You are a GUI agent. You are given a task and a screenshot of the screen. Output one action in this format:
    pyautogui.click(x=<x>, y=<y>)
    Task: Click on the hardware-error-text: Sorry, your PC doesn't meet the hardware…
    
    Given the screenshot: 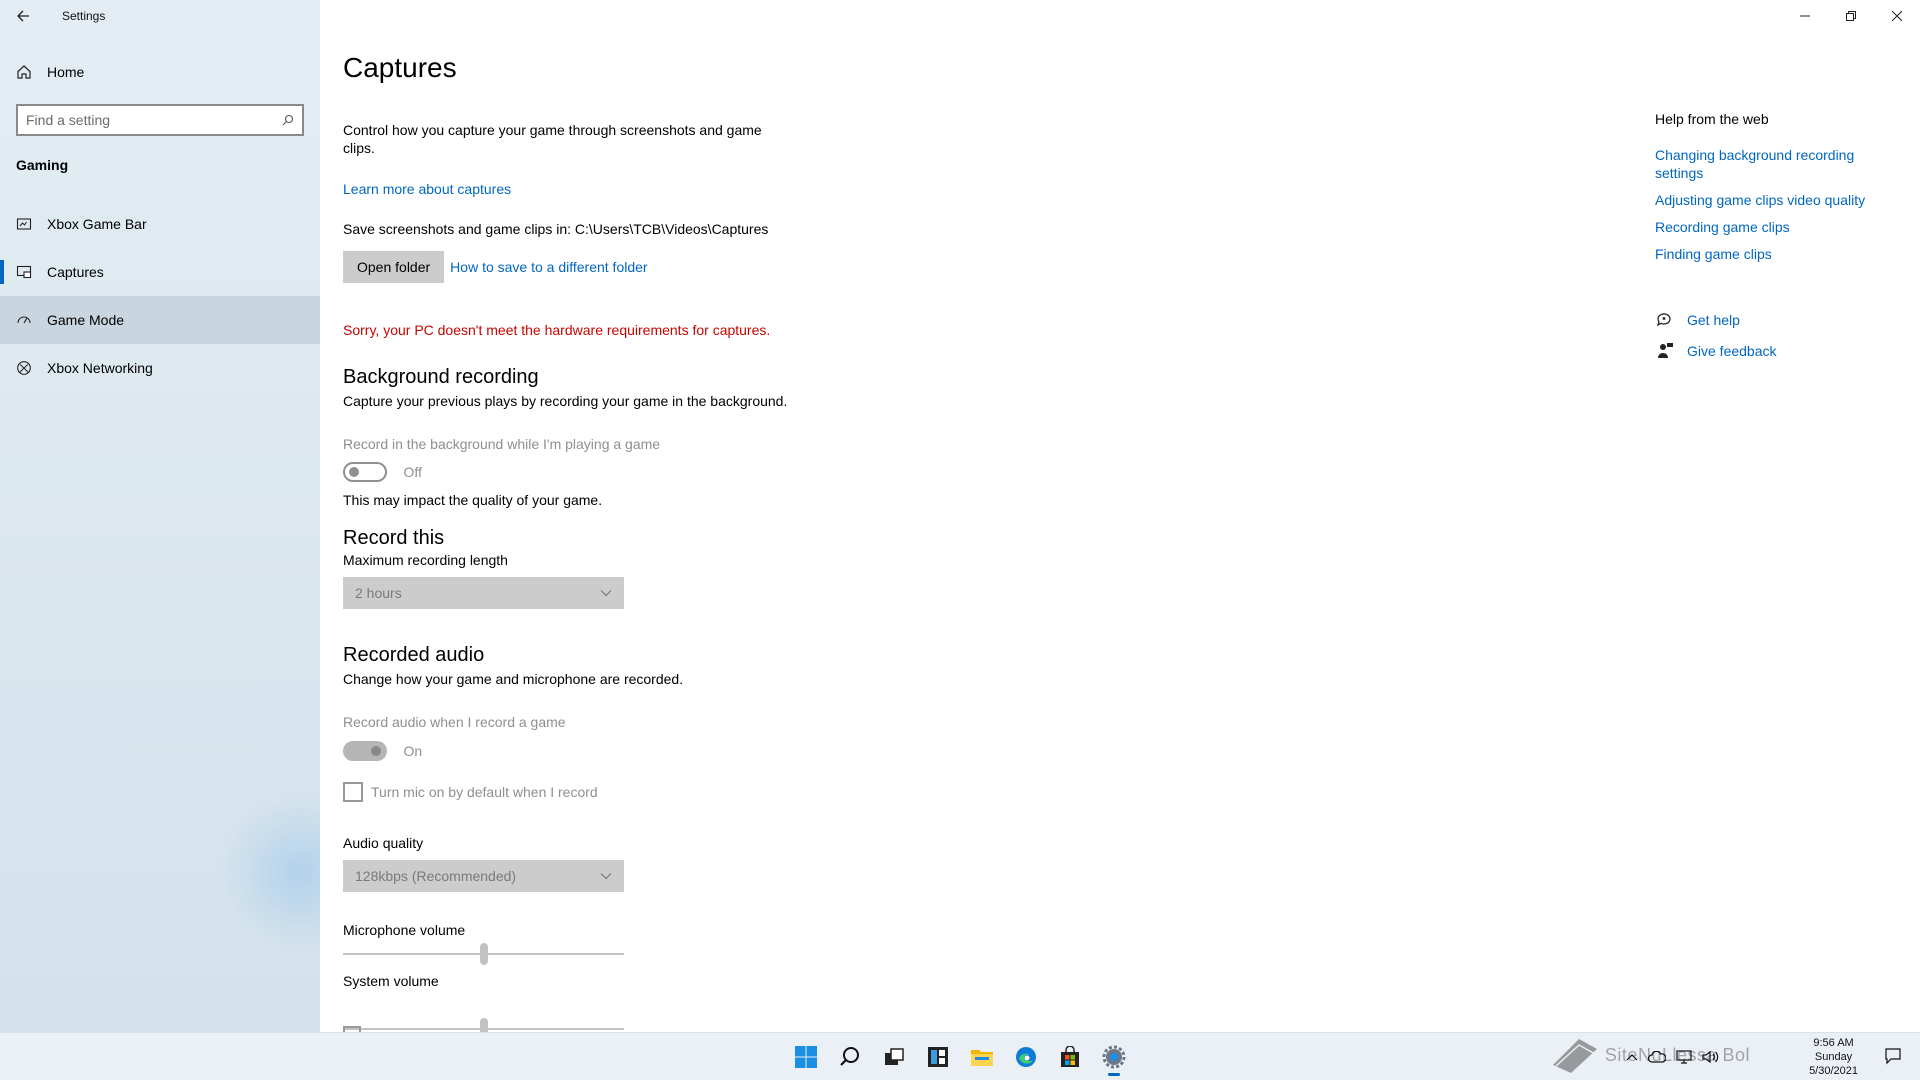 What is the action you would take?
    pyautogui.click(x=557, y=330)
    